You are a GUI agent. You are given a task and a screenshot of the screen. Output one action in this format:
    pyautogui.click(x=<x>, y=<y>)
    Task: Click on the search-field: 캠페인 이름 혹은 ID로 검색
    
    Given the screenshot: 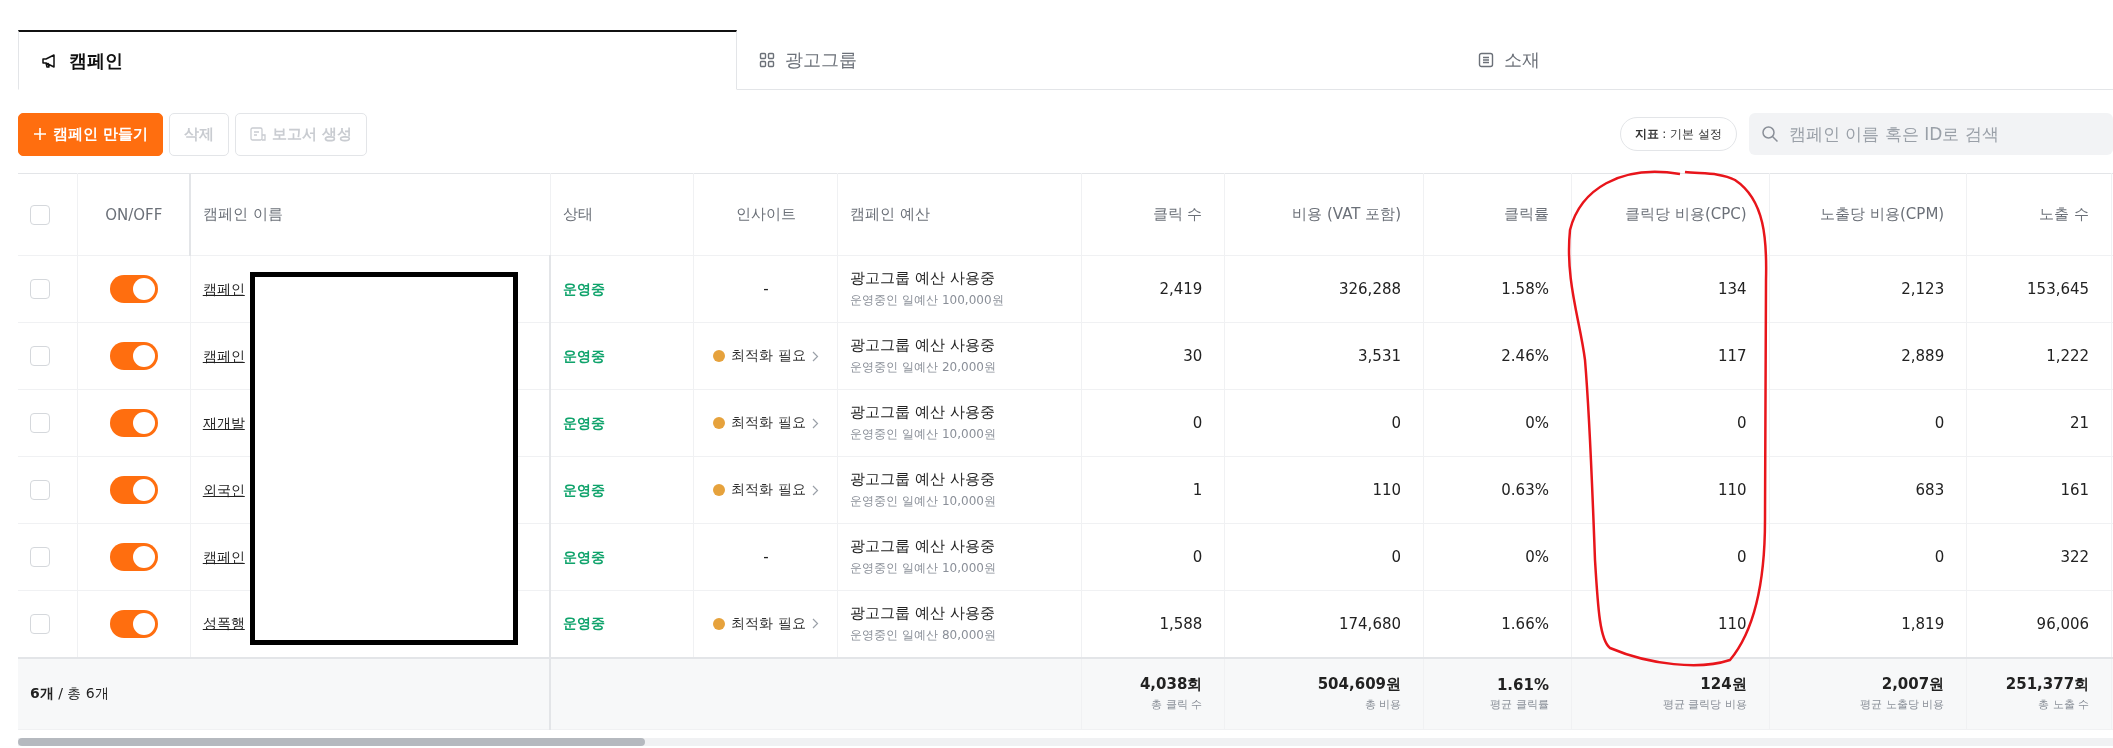 What is the action you would take?
    pyautogui.click(x=1931, y=134)
    